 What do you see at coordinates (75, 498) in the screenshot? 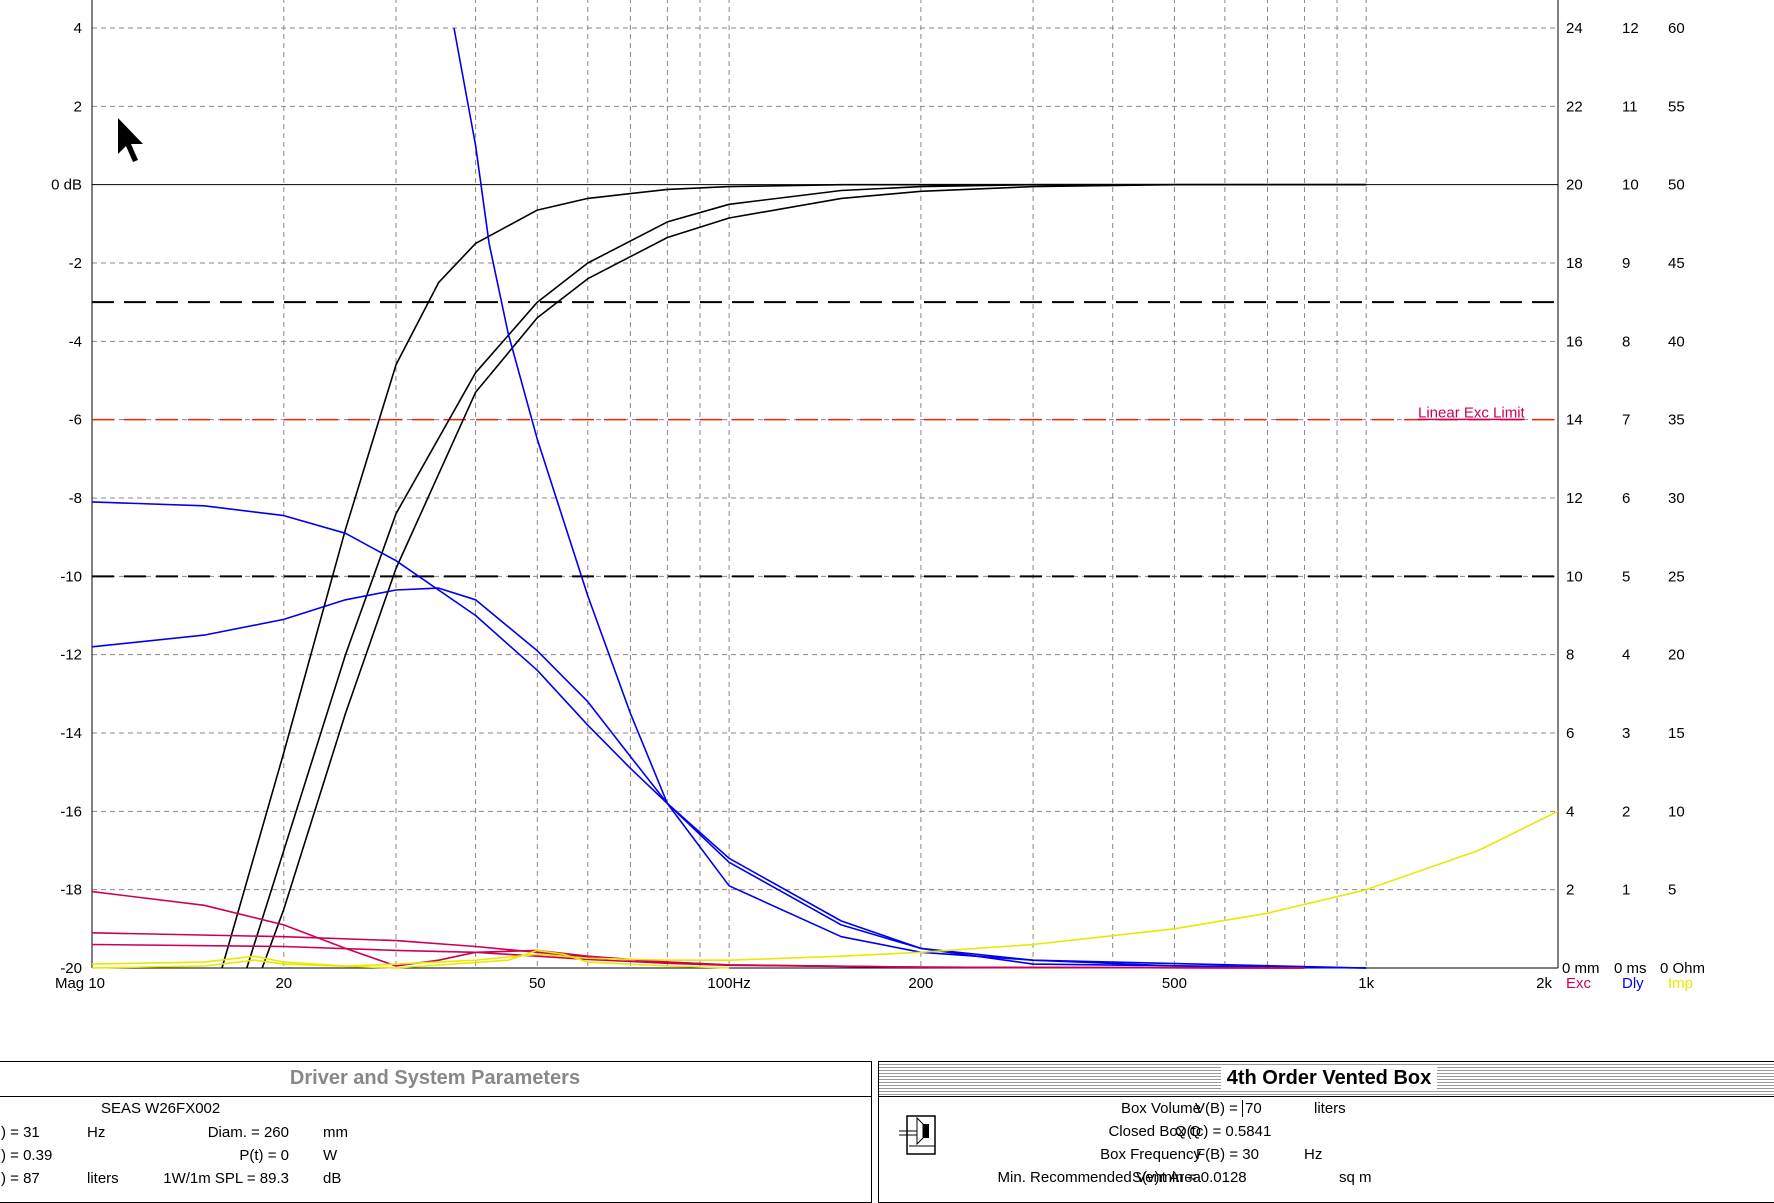
I see `y-tick-label: -8` at bounding box center [75, 498].